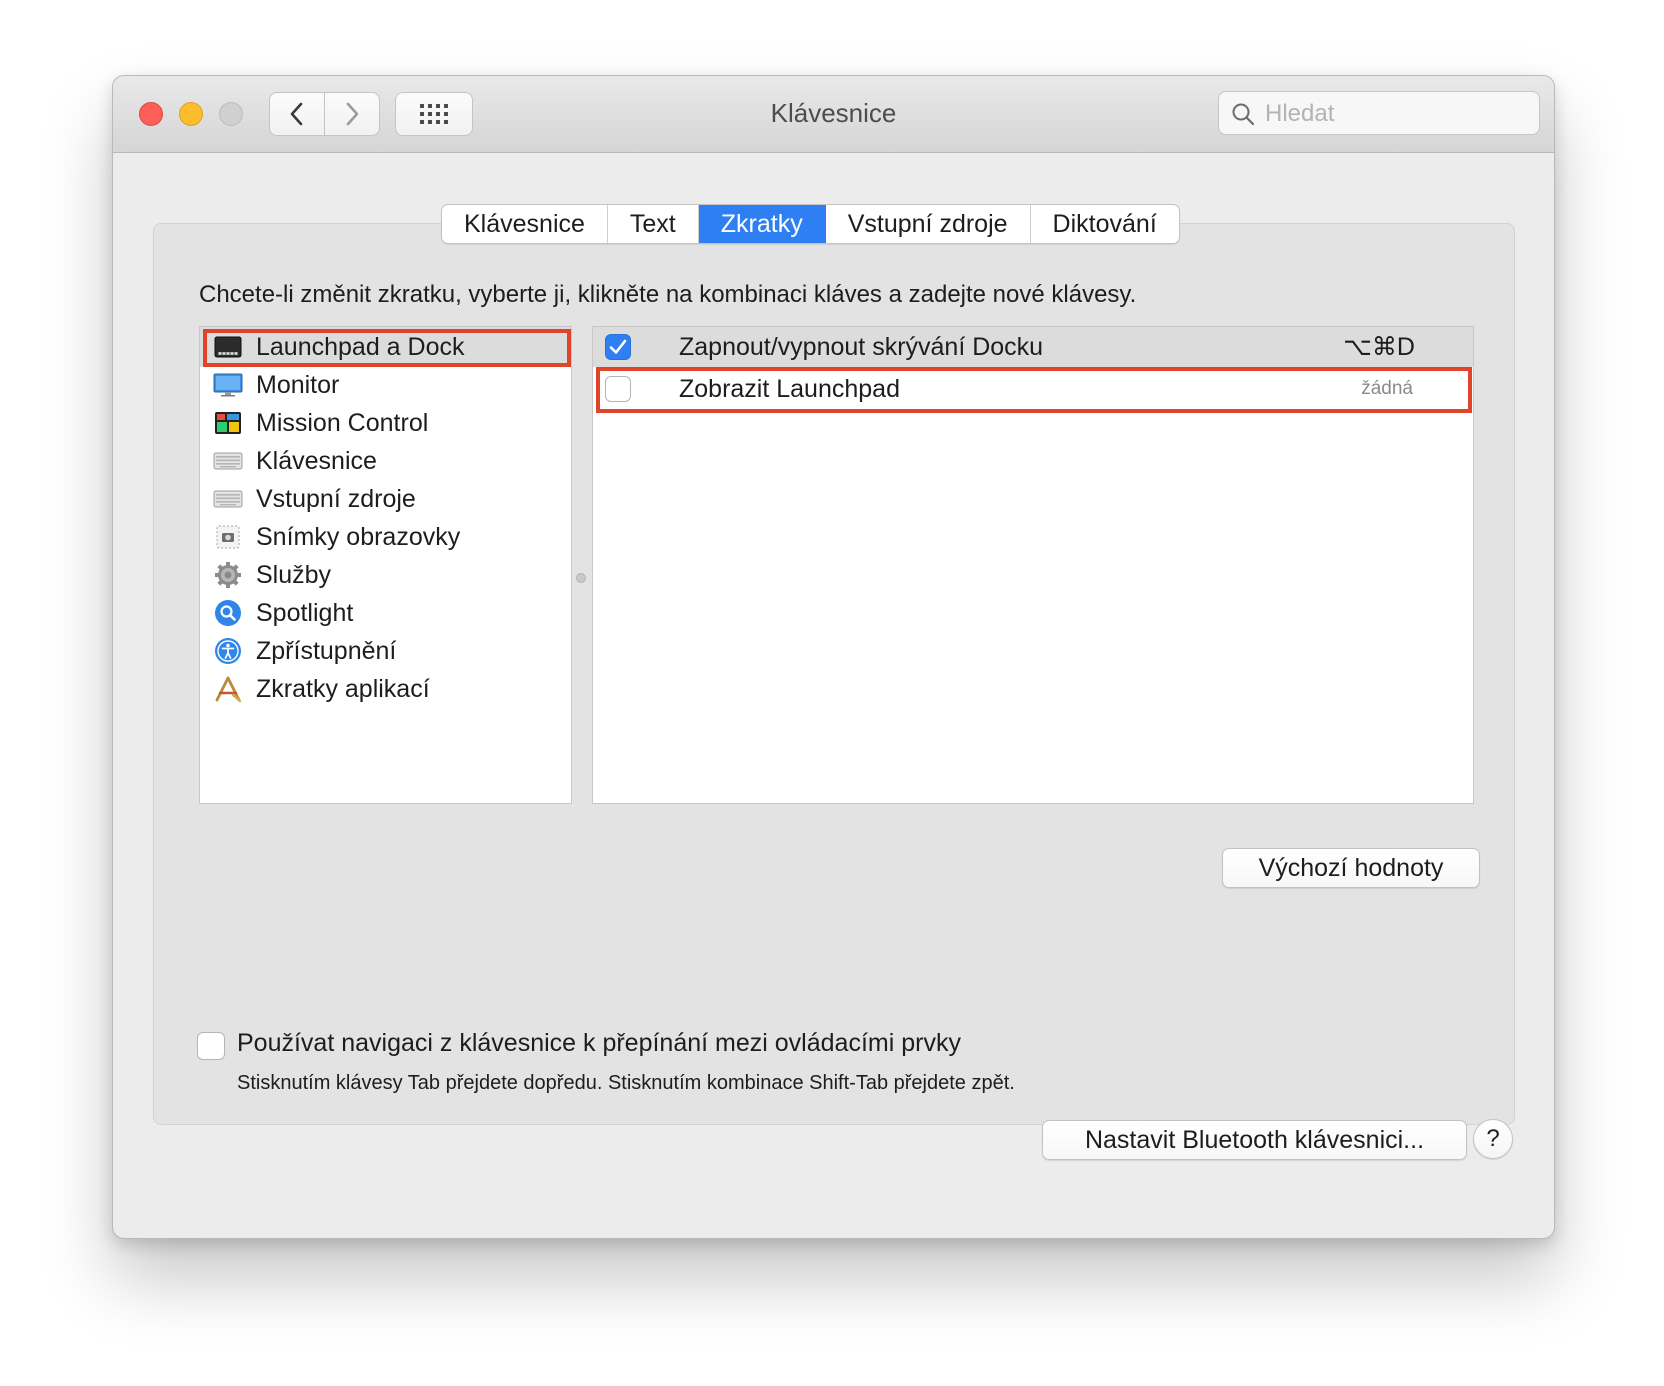  What do you see at coordinates (1493, 1139) in the screenshot?
I see `help-button: ?` at bounding box center [1493, 1139].